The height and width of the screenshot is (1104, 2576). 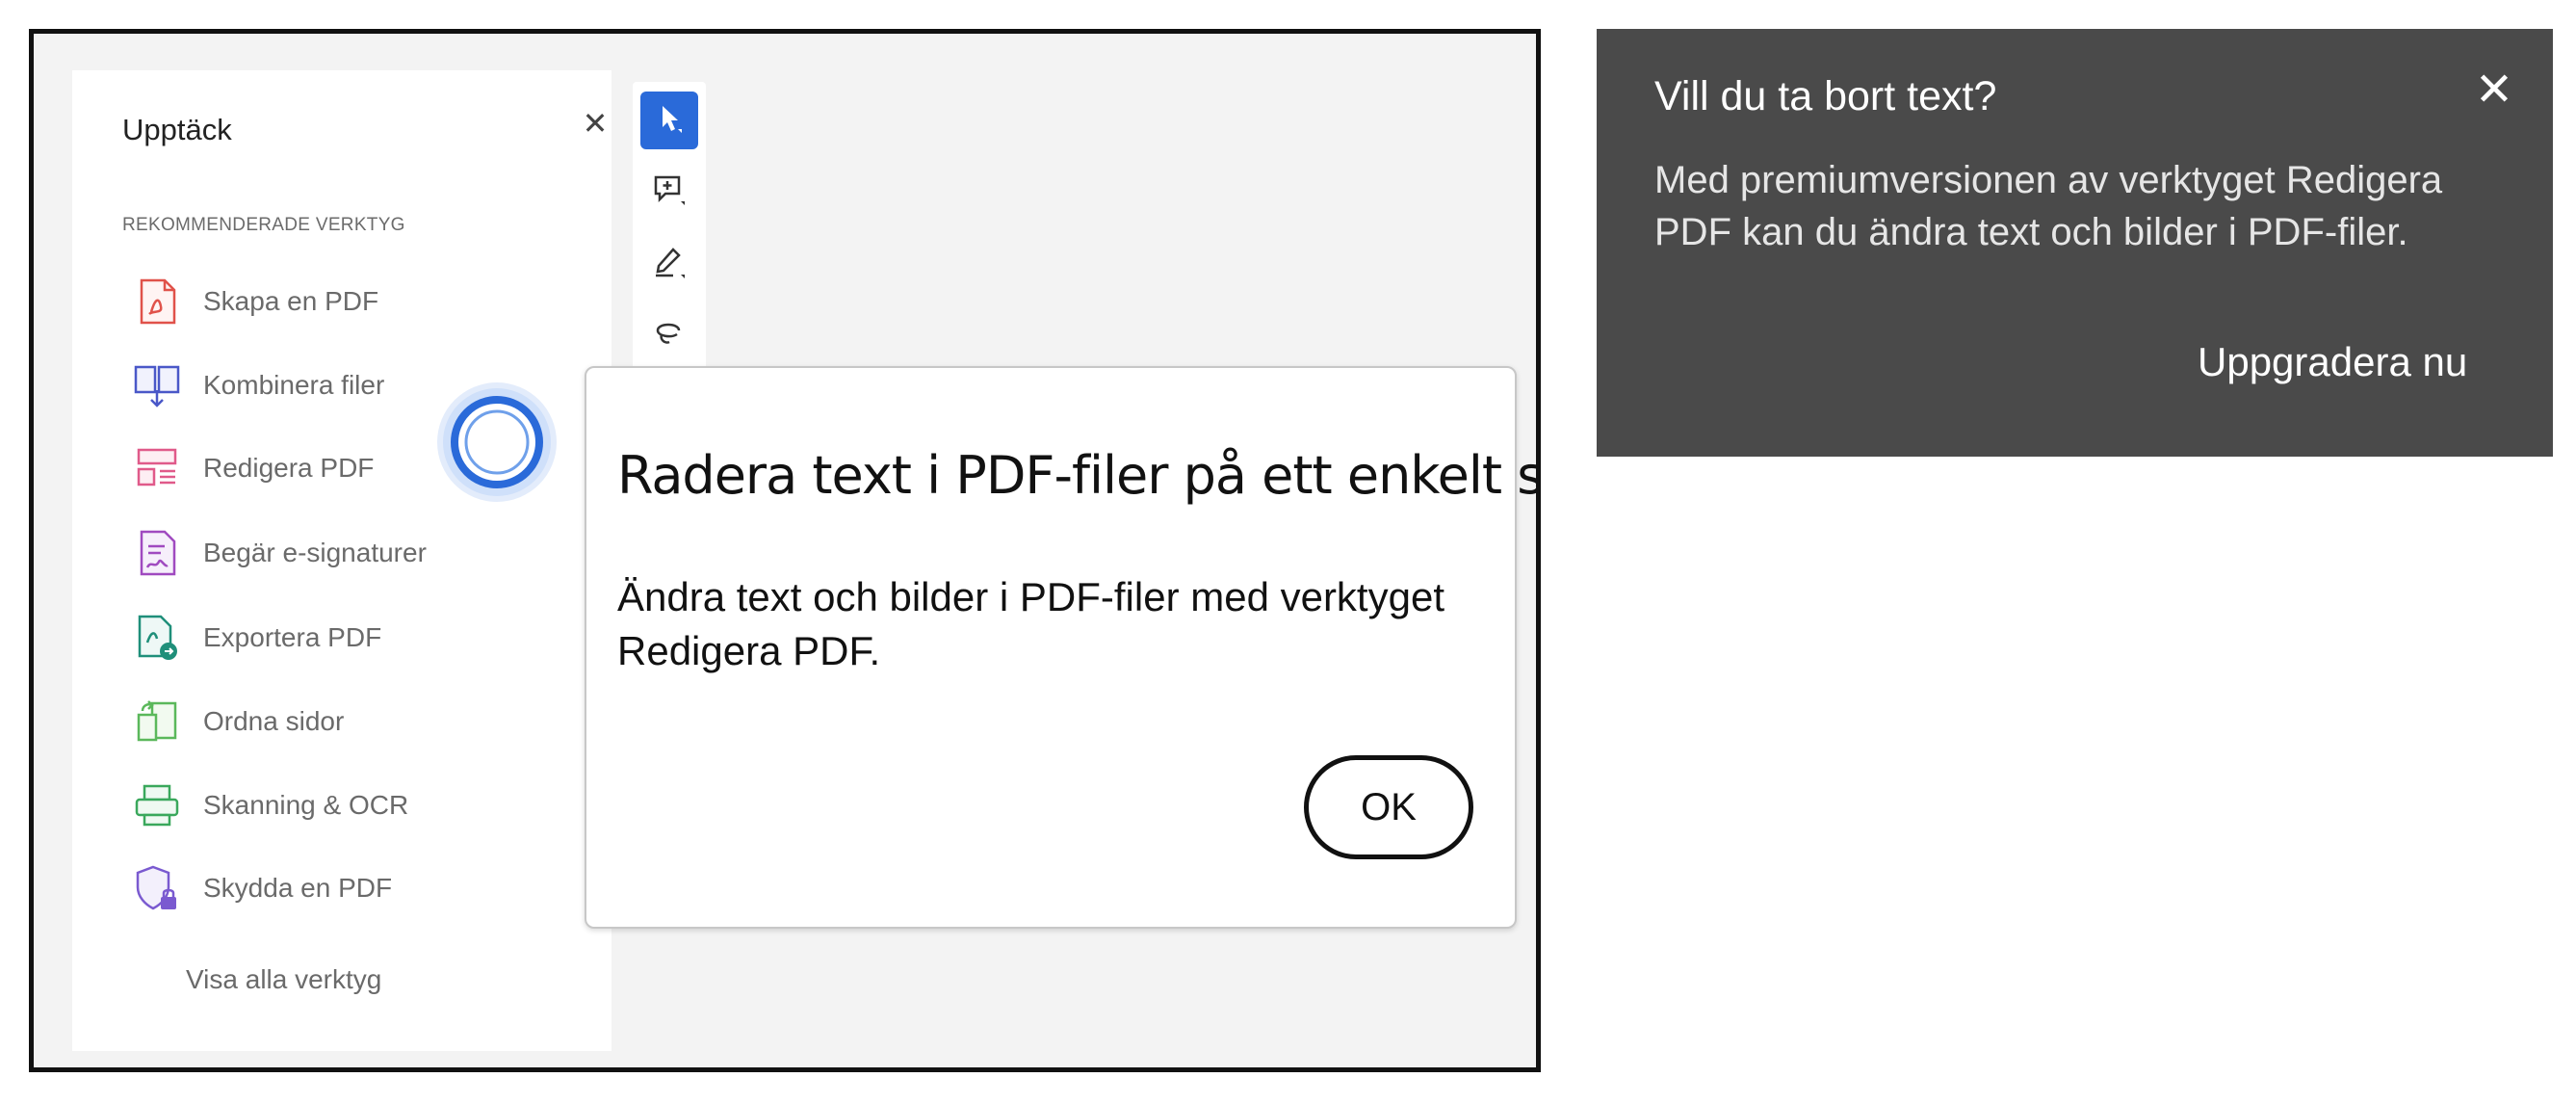 I want to click on tool-item-request-signatures: Begär e-signaturer, so click(x=351, y=553).